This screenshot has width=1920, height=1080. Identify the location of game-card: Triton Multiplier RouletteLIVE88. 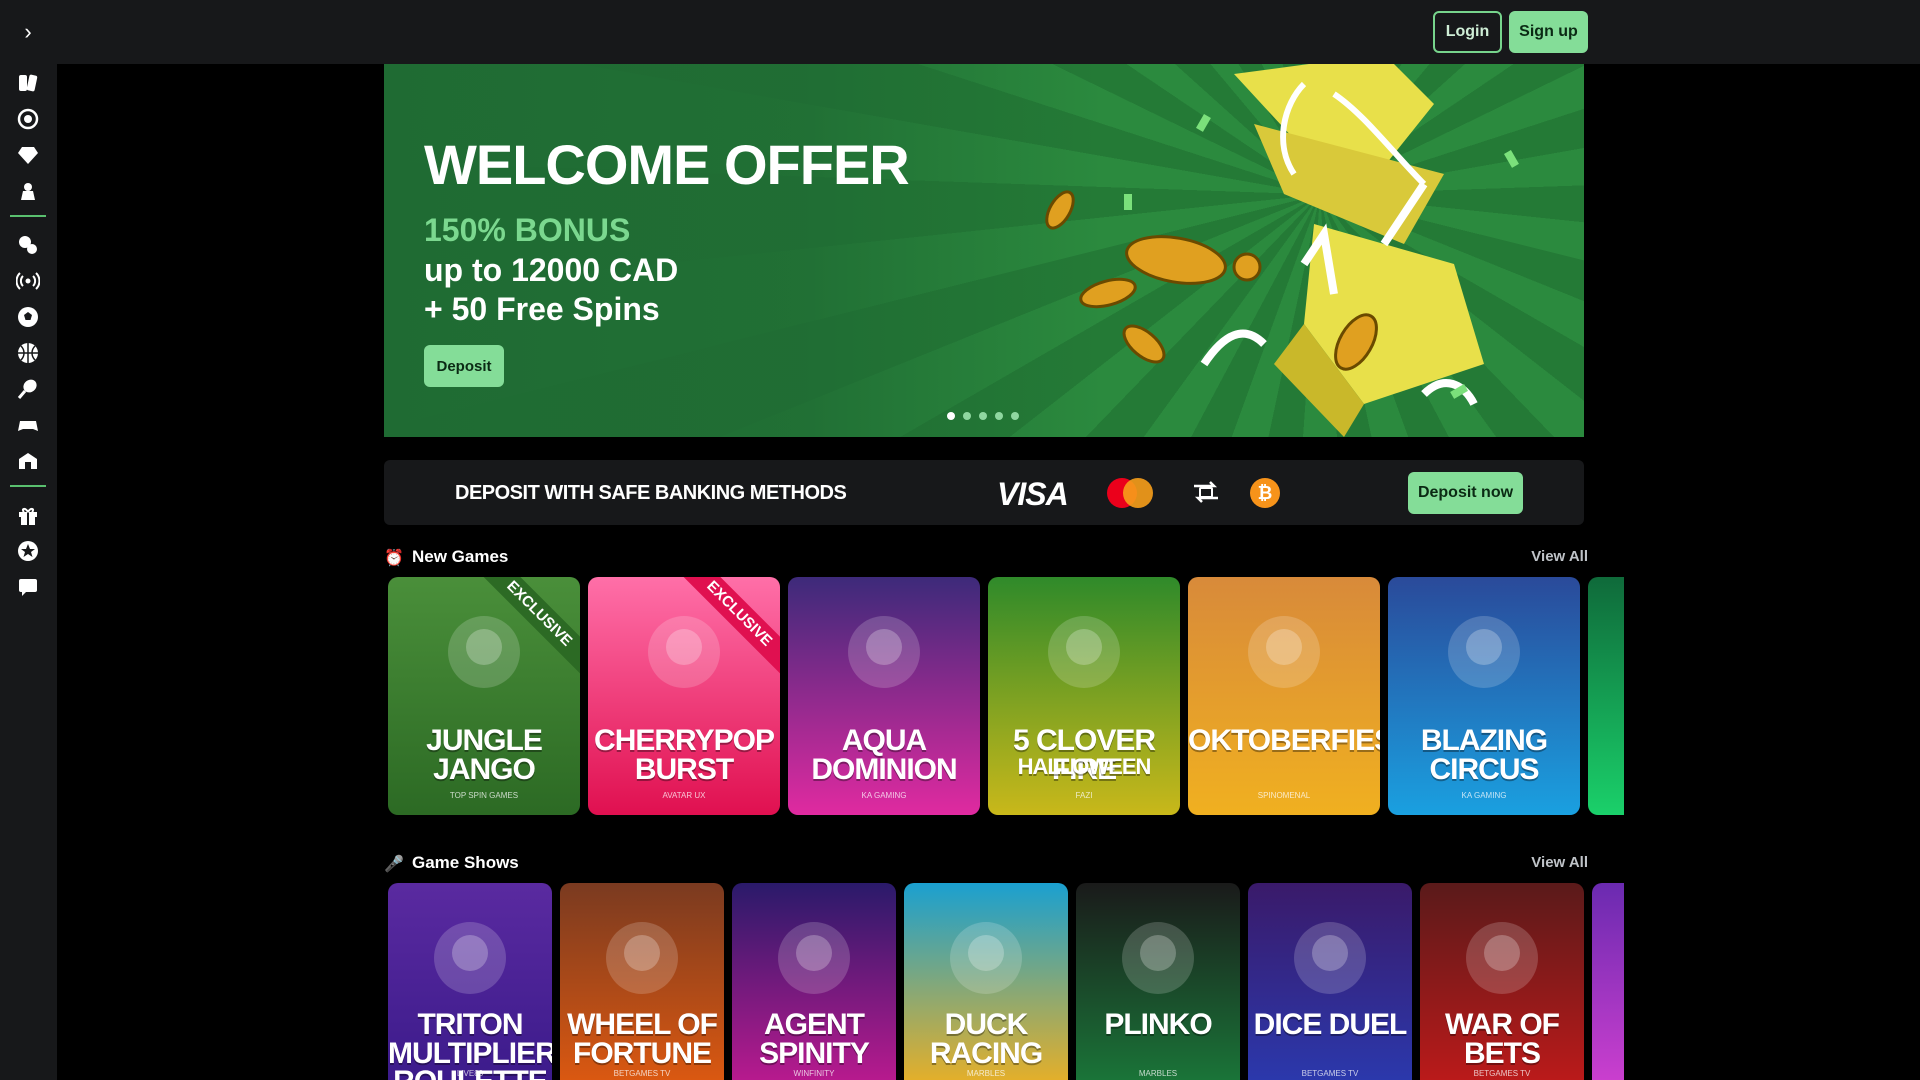
(470, 981).